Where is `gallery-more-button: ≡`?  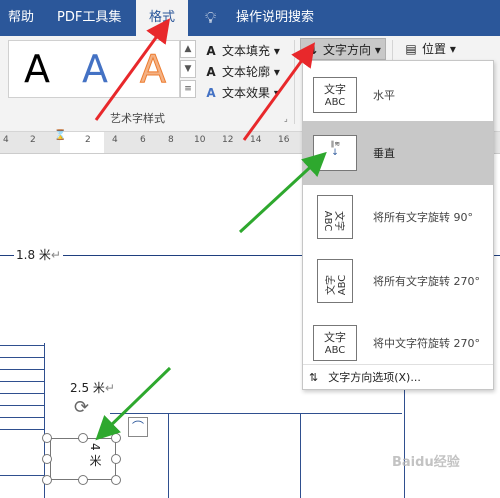
gallery-more-button: ≡ is located at coordinates (188, 89).